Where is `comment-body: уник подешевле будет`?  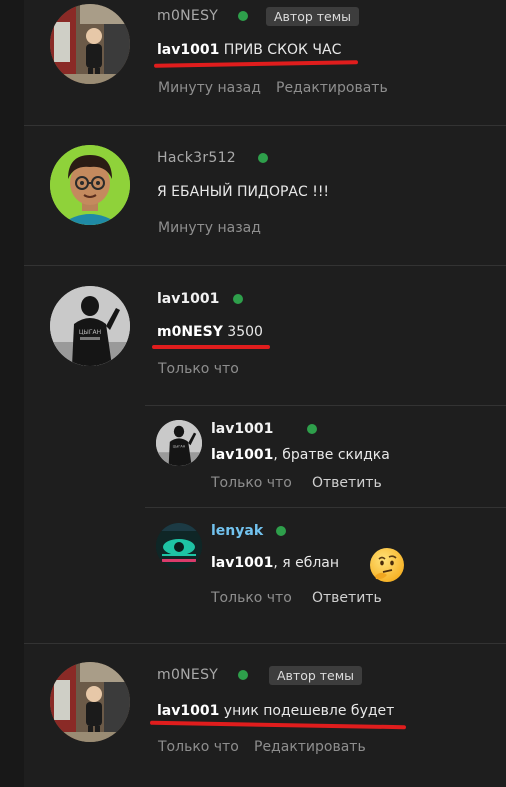
comment-body: уник подешевле будет is located at coordinates (307, 711).